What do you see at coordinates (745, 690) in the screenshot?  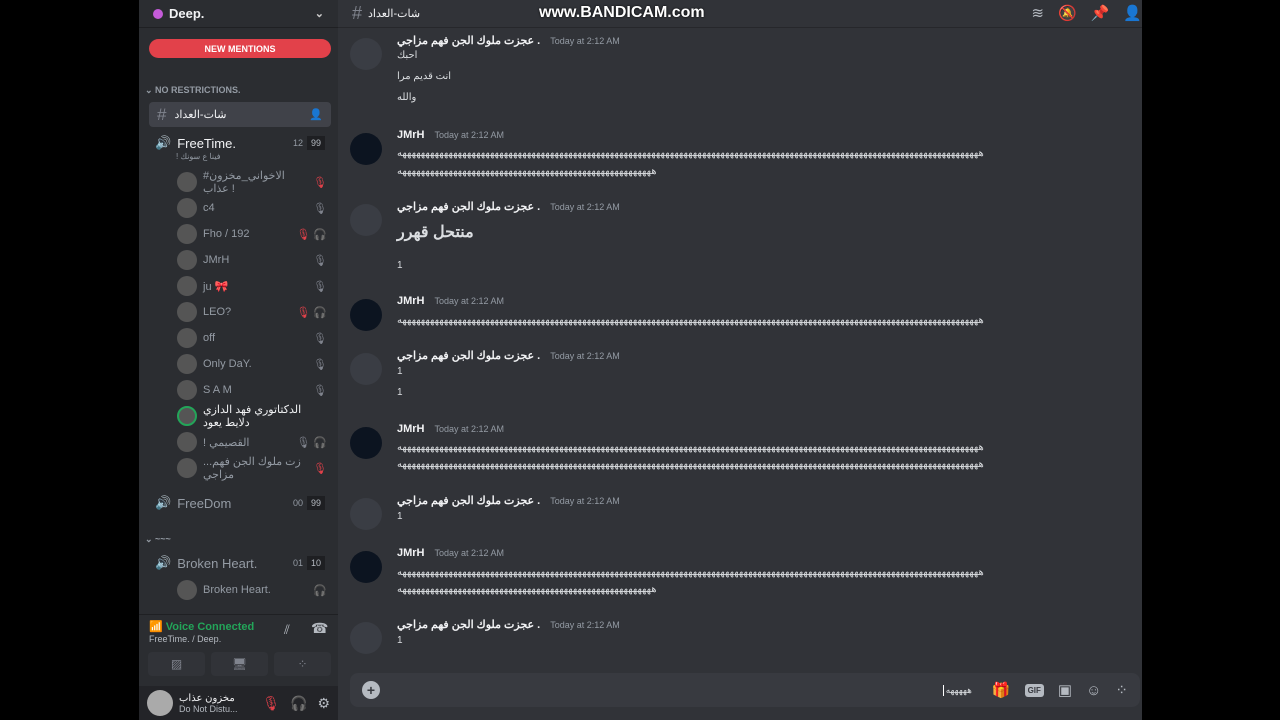 I see `message-composer: + هههههه 🎁 GIF ▣ ☺ ⁘` at bounding box center [745, 690].